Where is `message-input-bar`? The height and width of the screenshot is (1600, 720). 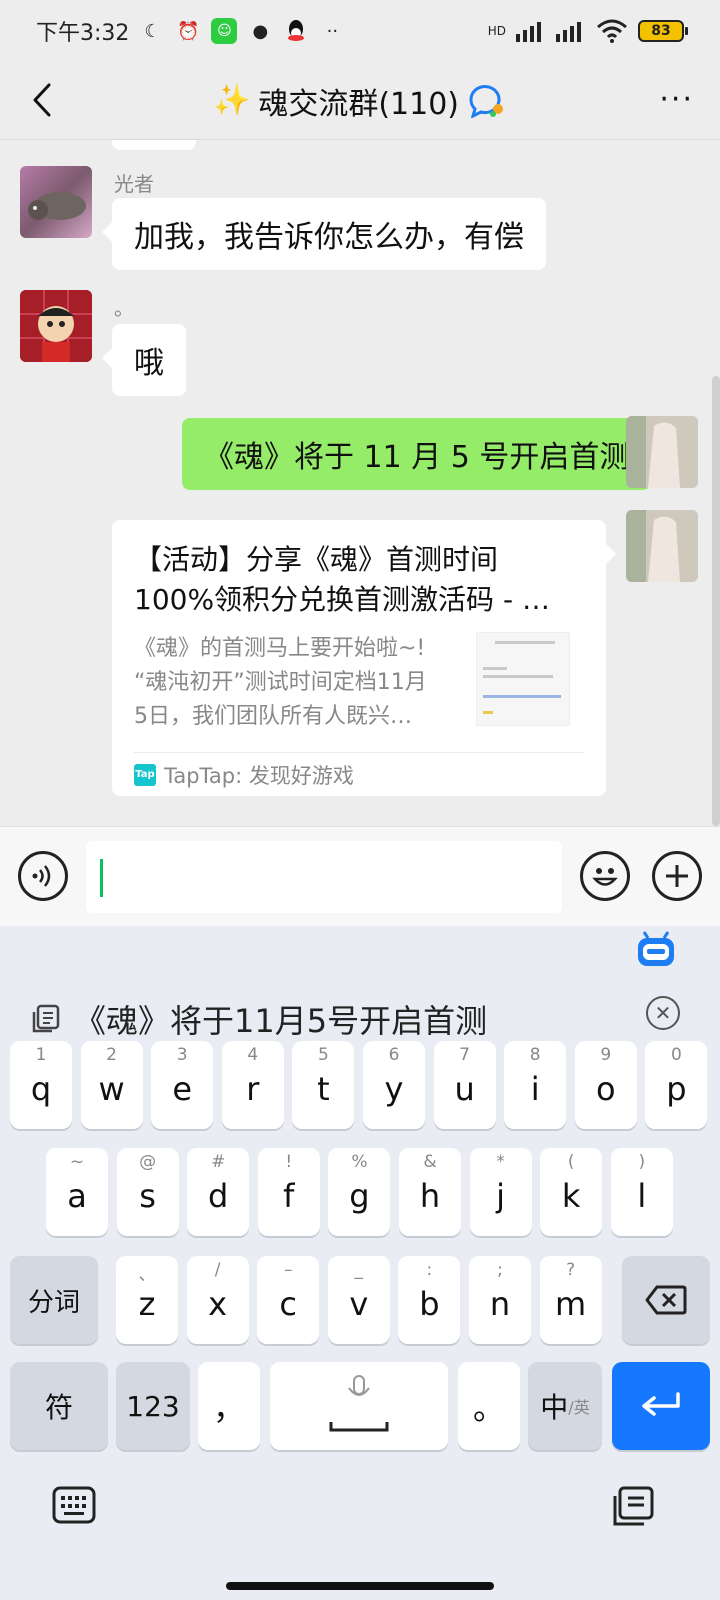
message-input-bar is located at coordinates (360, 876).